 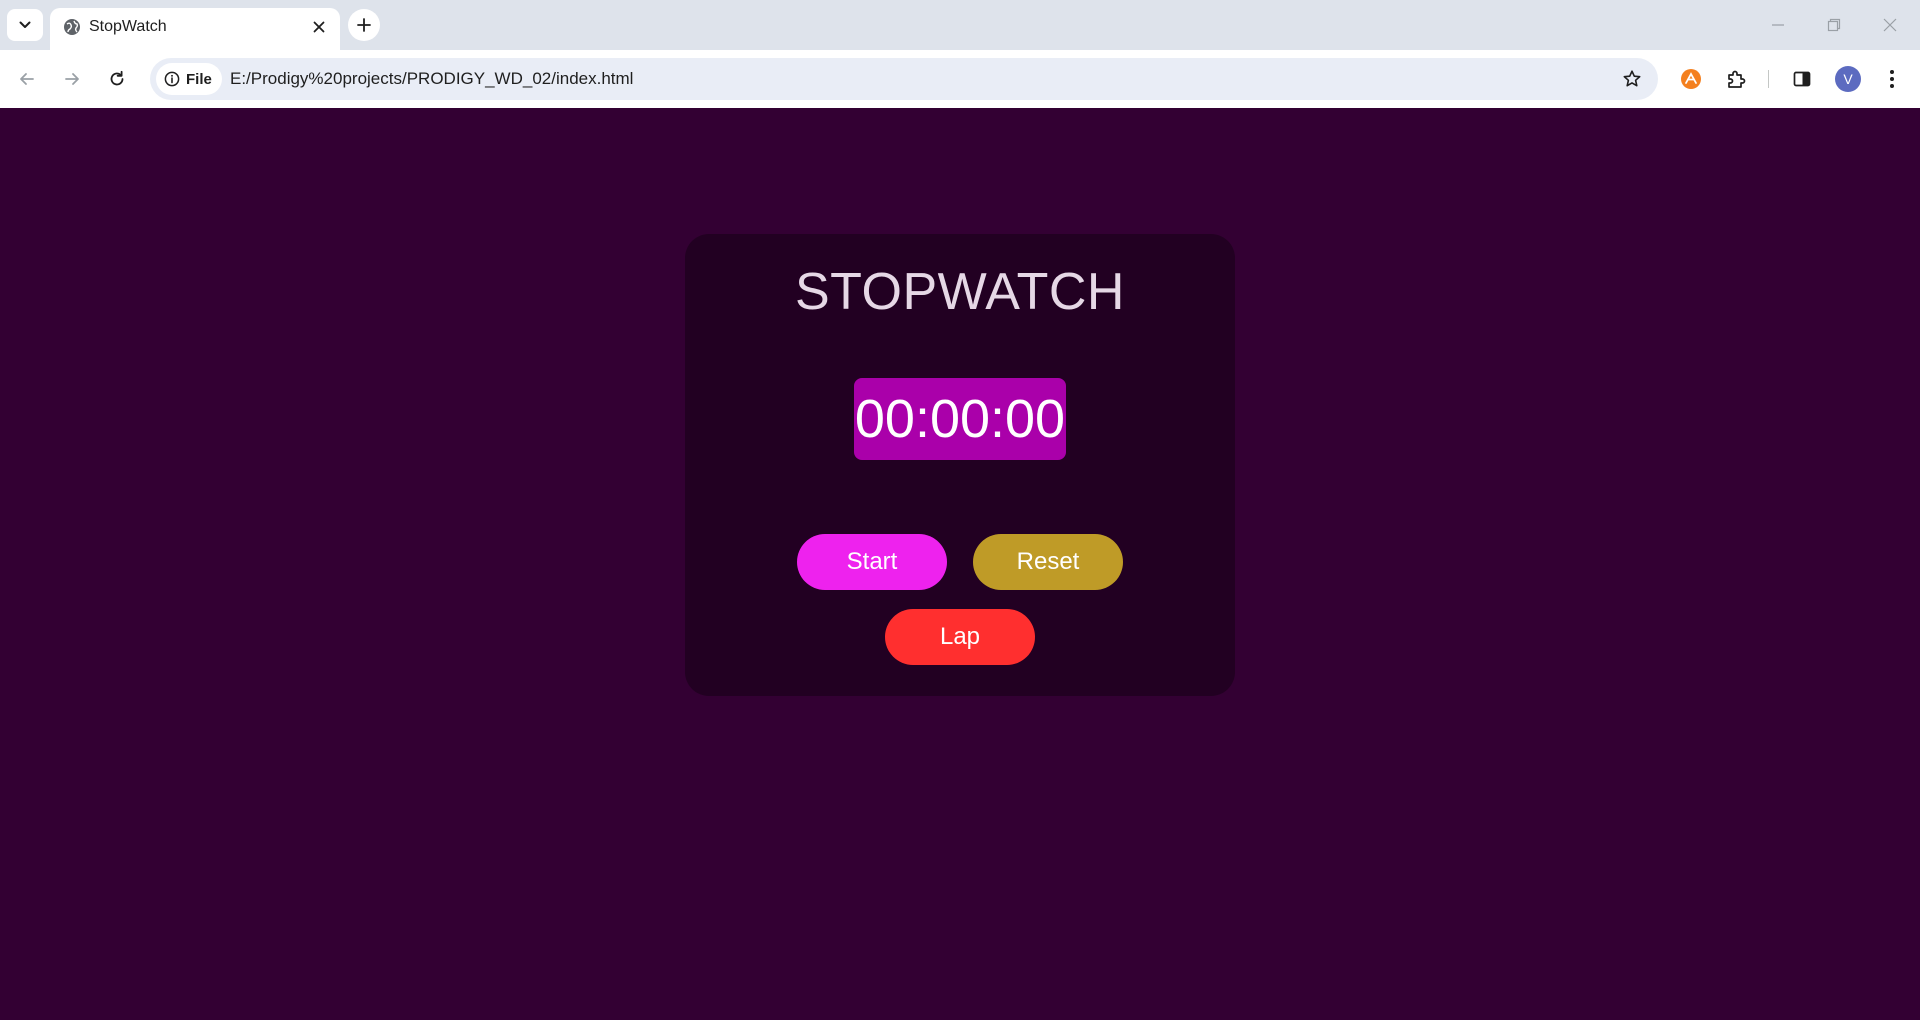 I want to click on puzzle-icon, so click(x=1737, y=79).